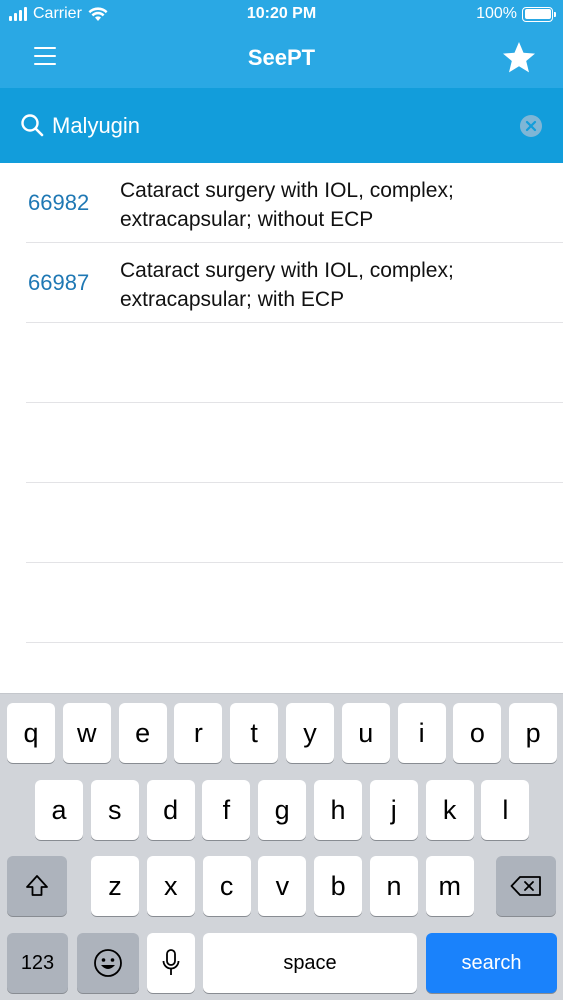 The height and width of the screenshot is (1000, 563). I want to click on shift-key, so click(37, 886).